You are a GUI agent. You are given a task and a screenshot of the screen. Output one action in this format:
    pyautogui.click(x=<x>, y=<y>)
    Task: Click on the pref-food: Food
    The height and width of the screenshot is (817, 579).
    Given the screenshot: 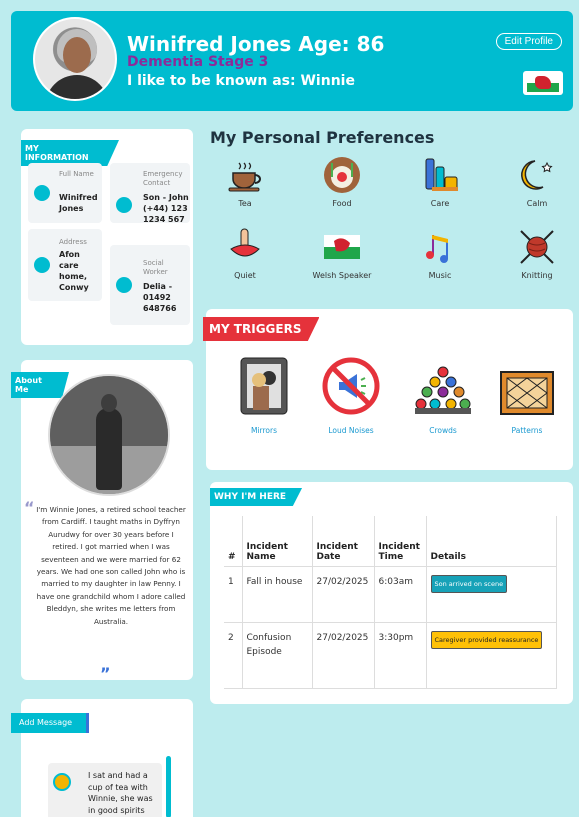 What is the action you would take?
    pyautogui.click(x=342, y=181)
    